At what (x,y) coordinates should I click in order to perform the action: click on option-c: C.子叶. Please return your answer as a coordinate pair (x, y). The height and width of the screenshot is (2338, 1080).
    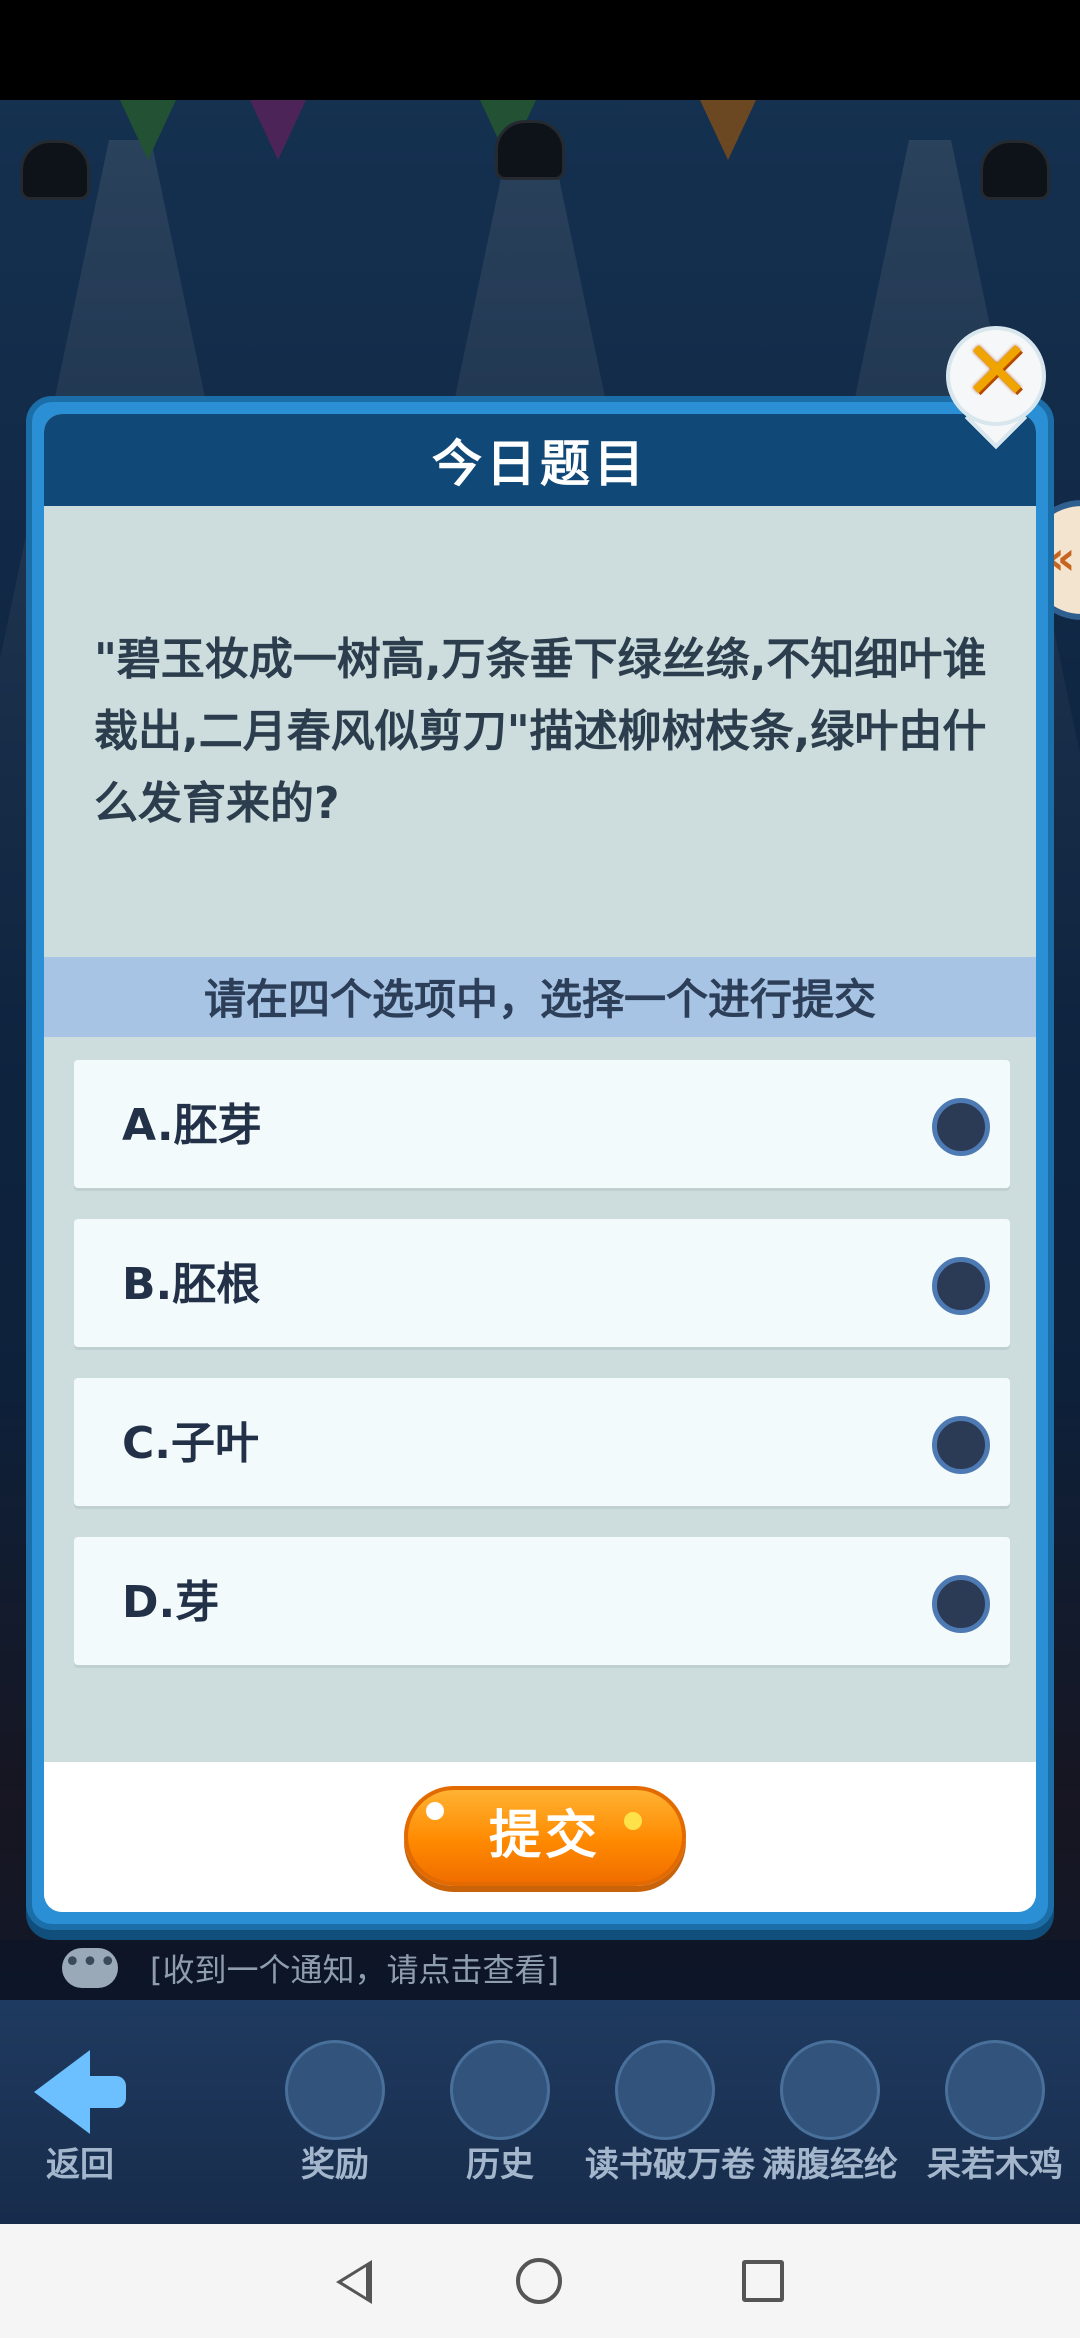
    Looking at the image, I should click on (542, 1442).